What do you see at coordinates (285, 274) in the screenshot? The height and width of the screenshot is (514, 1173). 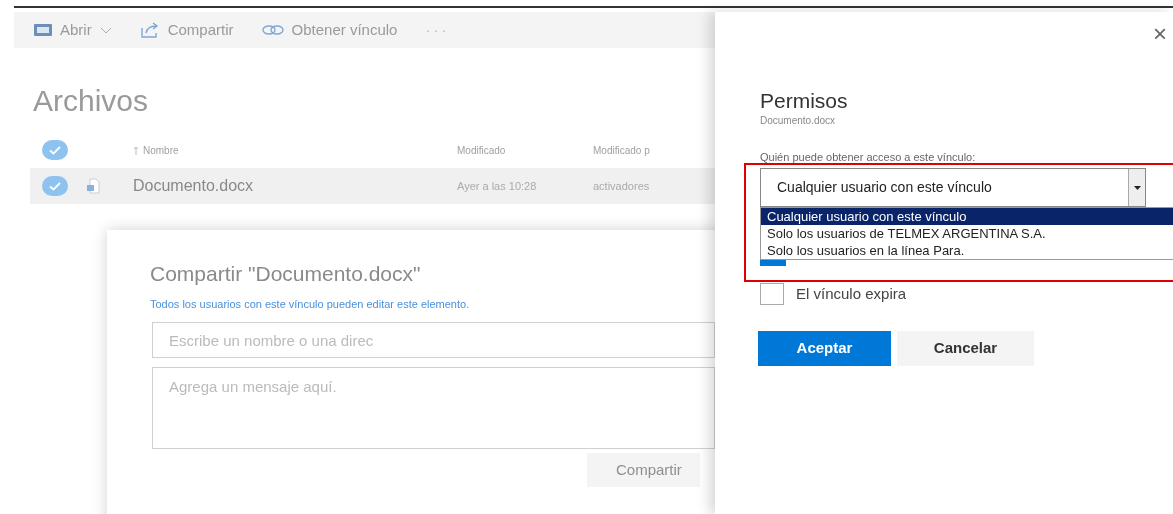 I see `dialog-title: Compartir "Documento.docx"` at bounding box center [285, 274].